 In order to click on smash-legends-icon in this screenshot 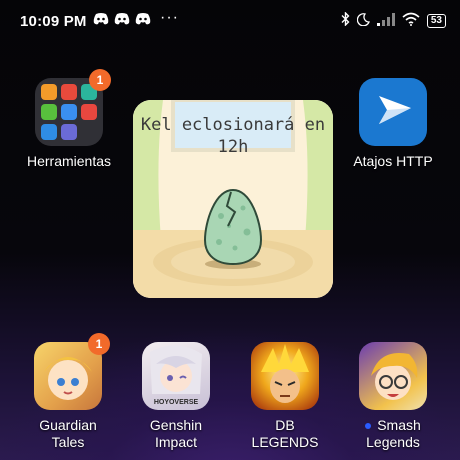, I will do `click(393, 376)`.